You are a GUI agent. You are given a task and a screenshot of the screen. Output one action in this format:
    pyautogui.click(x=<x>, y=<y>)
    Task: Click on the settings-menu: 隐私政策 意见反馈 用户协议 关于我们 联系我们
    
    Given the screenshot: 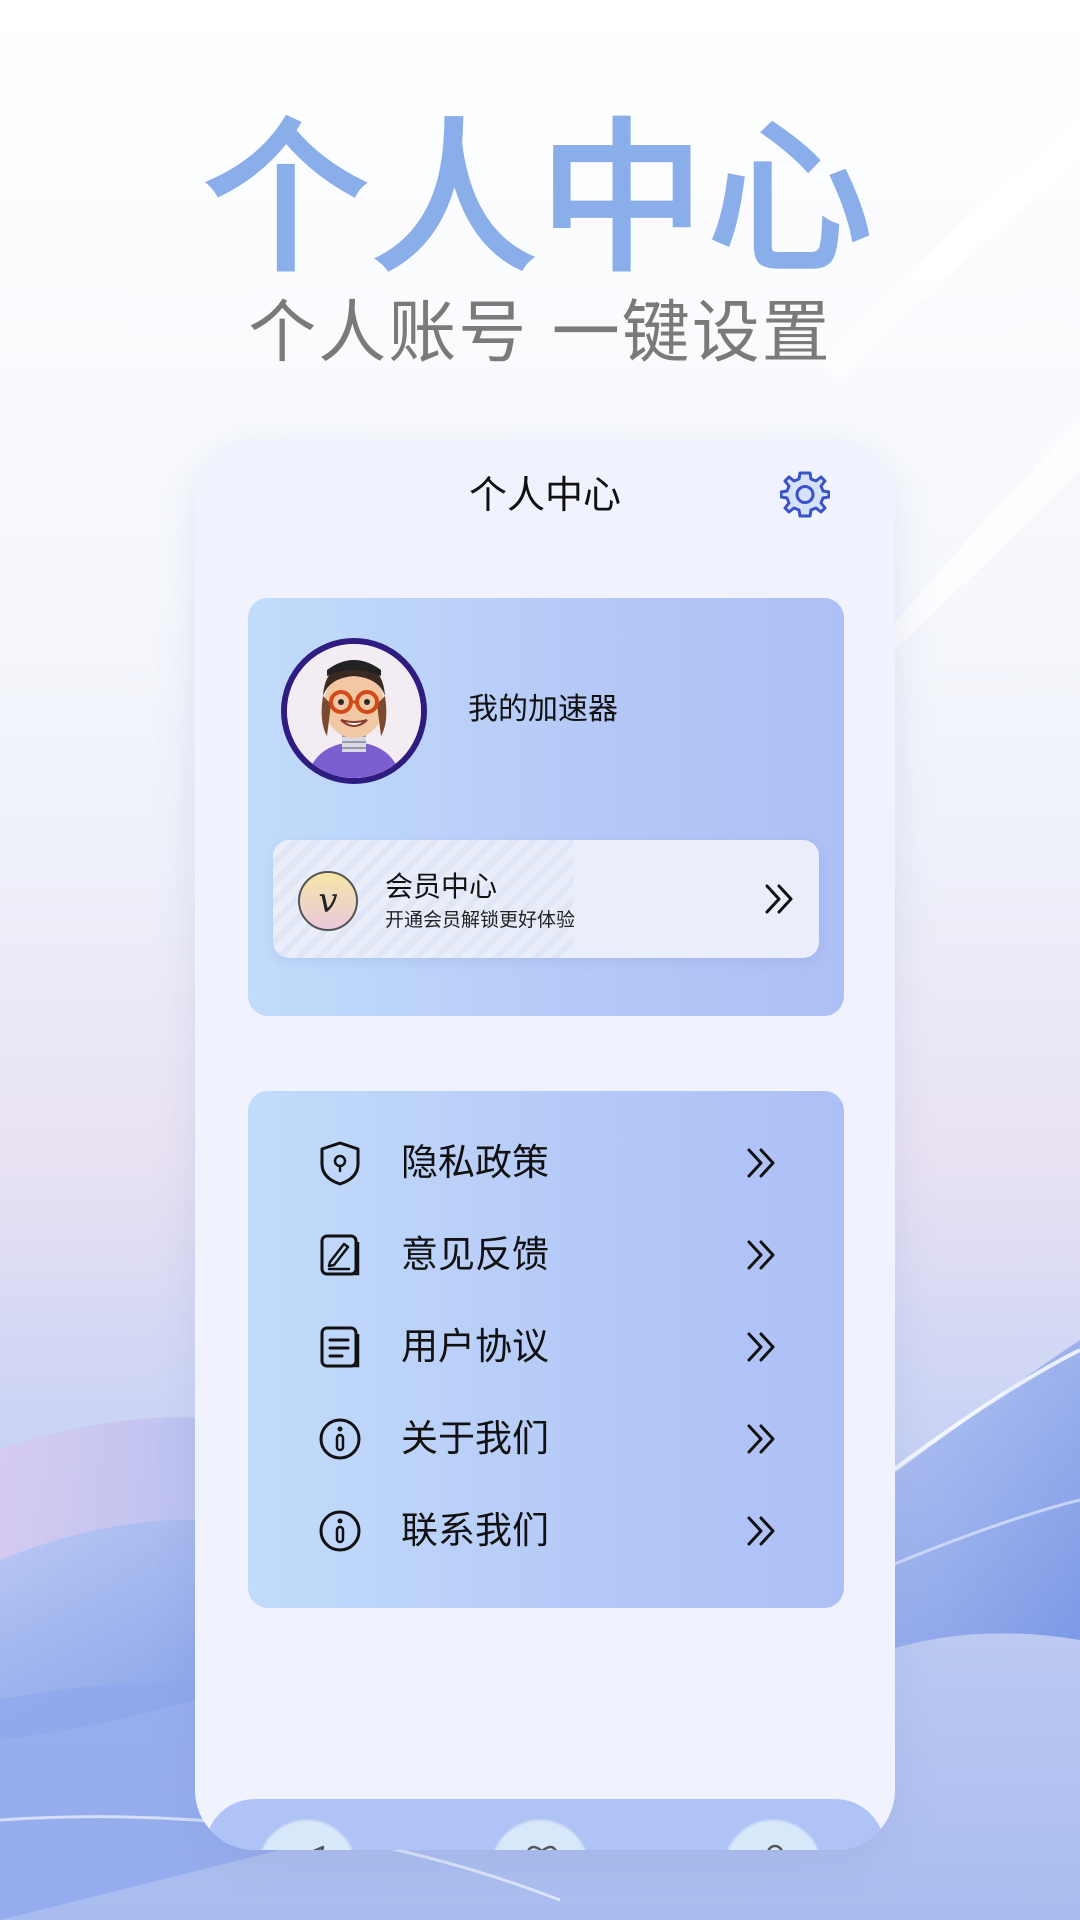 What is the action you would take?
    pyautogui.click(x=546, y=1349)
    